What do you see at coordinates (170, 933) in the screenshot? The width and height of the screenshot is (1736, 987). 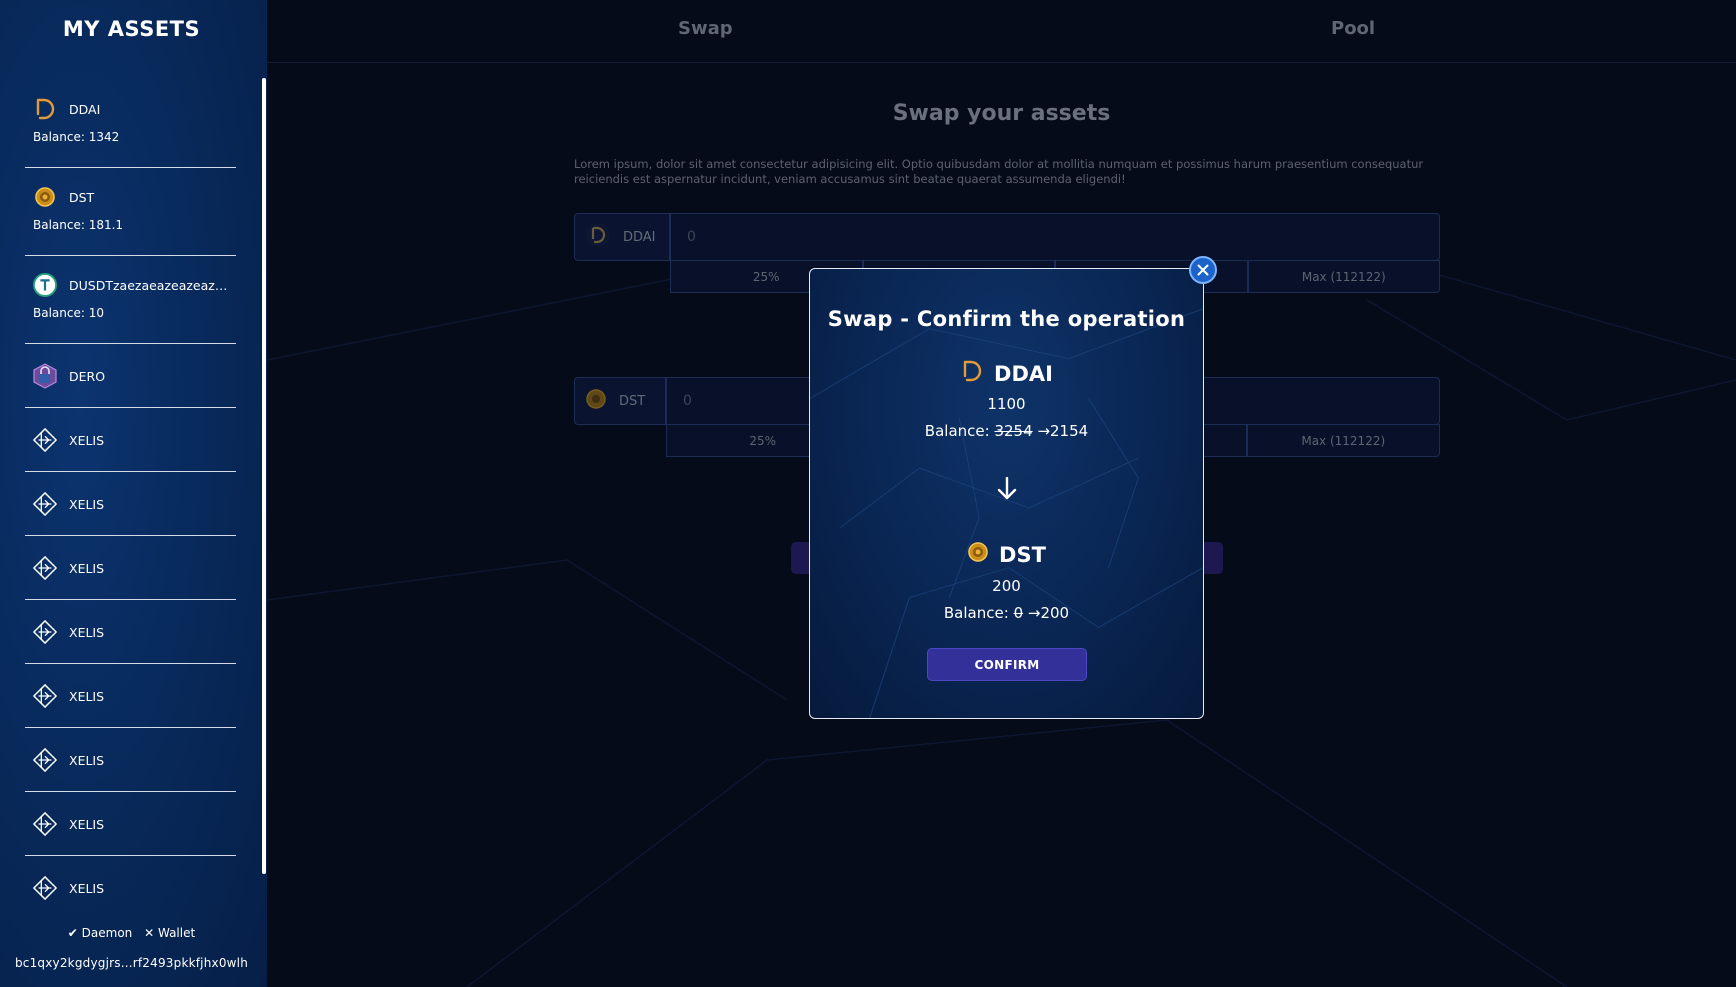 I see `wallet-status: ✕ Wallet` at bounding box center [170, 933].